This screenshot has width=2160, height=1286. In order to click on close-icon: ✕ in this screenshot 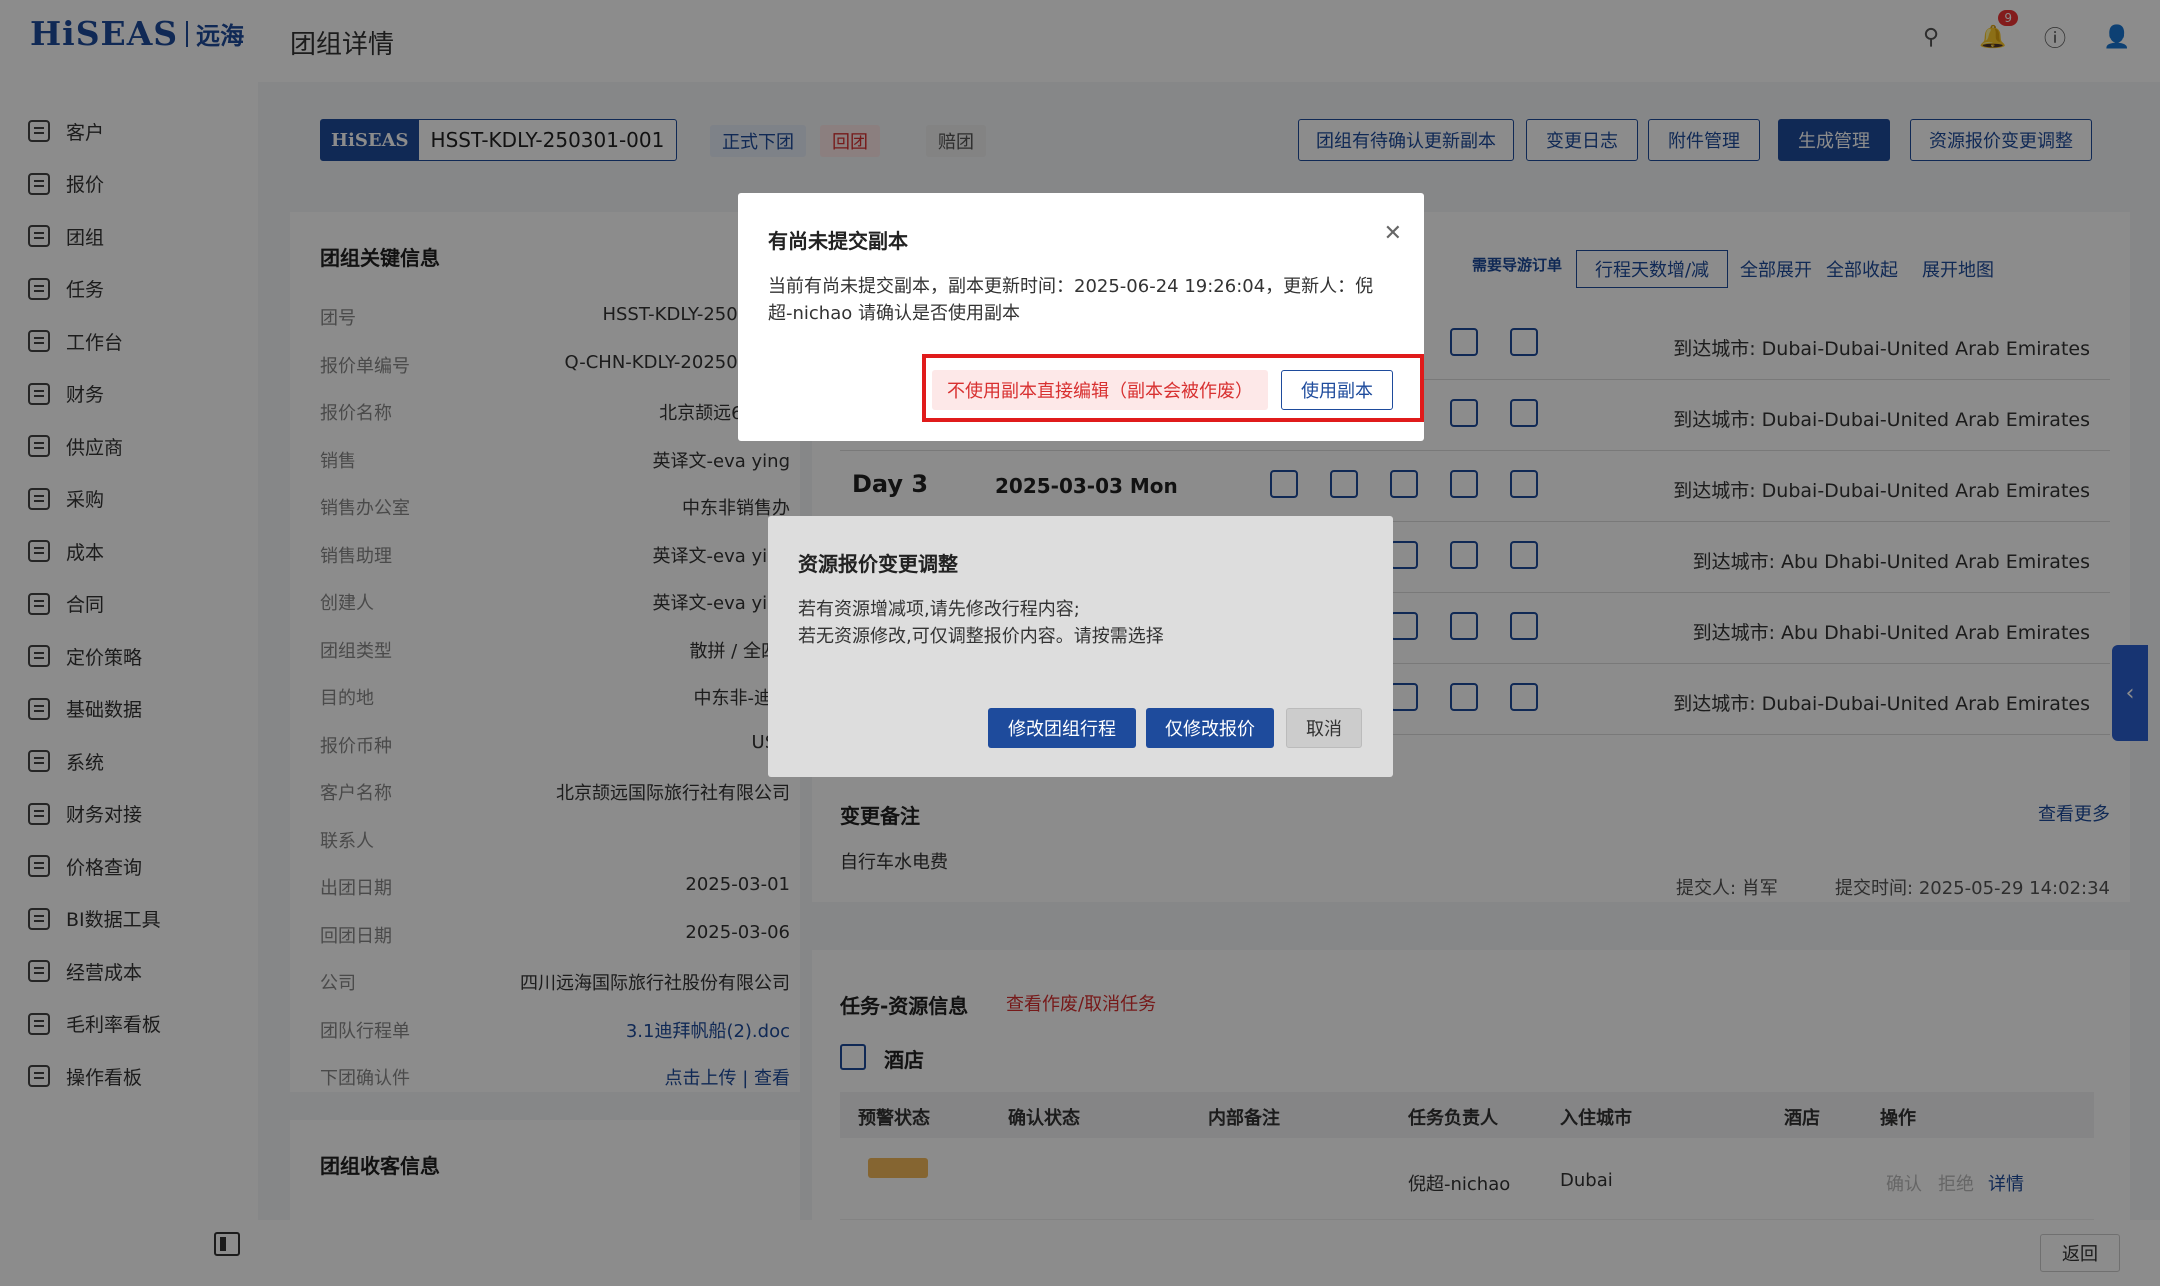, I will do `click(1393, 233)`.